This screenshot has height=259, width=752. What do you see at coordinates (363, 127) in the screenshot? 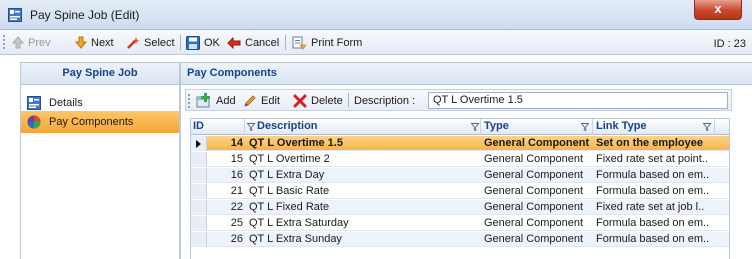
I see `column-header-description: Description` at bounding box center [363, 127].